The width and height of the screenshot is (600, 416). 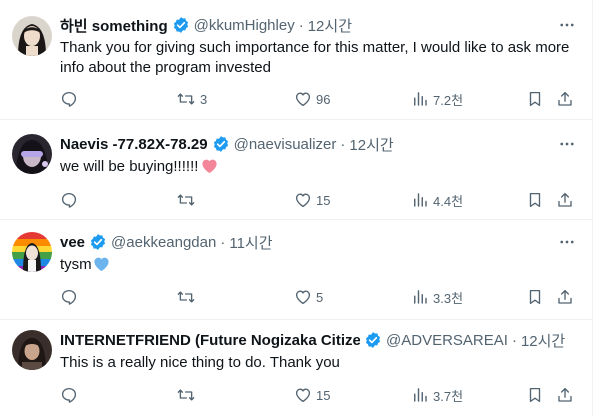 I want to click on like-count: 96, so click(x=323, y=99).